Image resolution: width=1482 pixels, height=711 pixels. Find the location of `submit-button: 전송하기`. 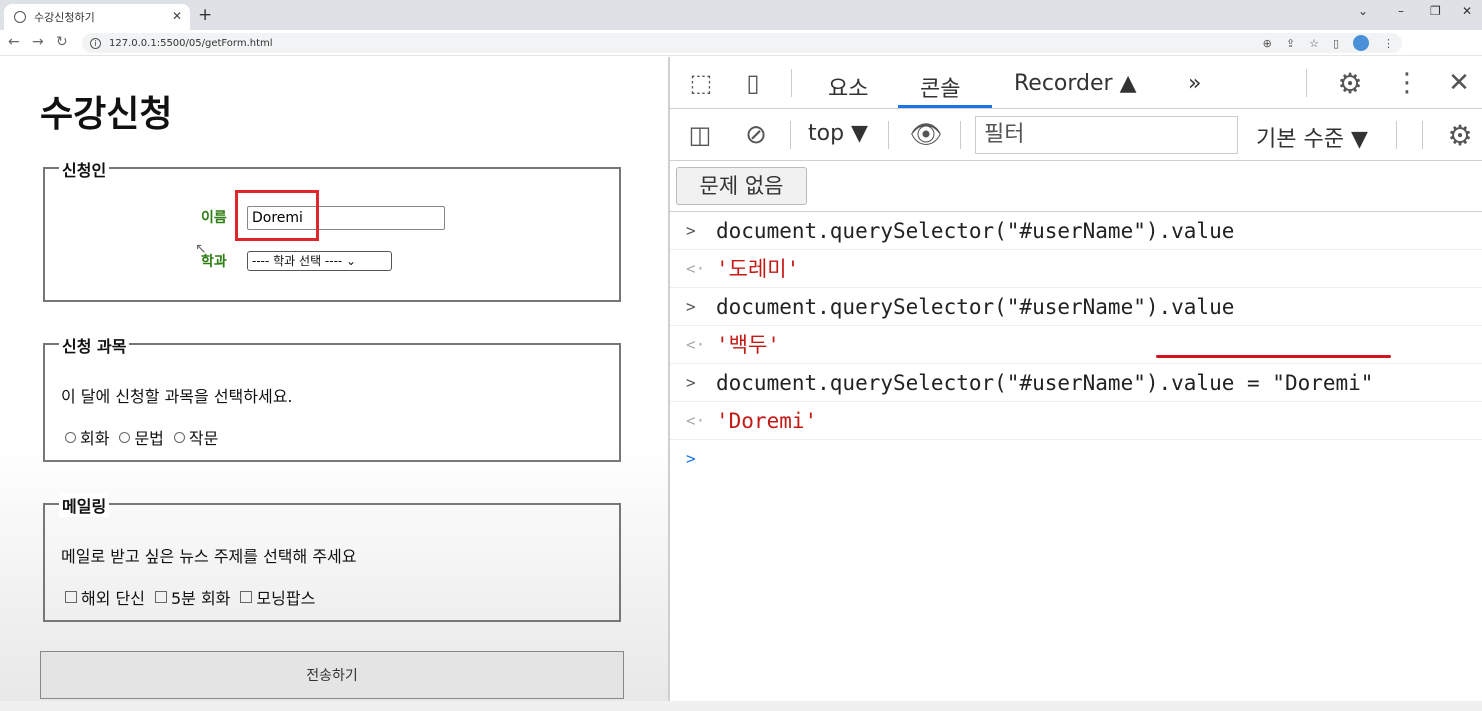

submit-button: 전송하기 is located at coordinates (332, 675).